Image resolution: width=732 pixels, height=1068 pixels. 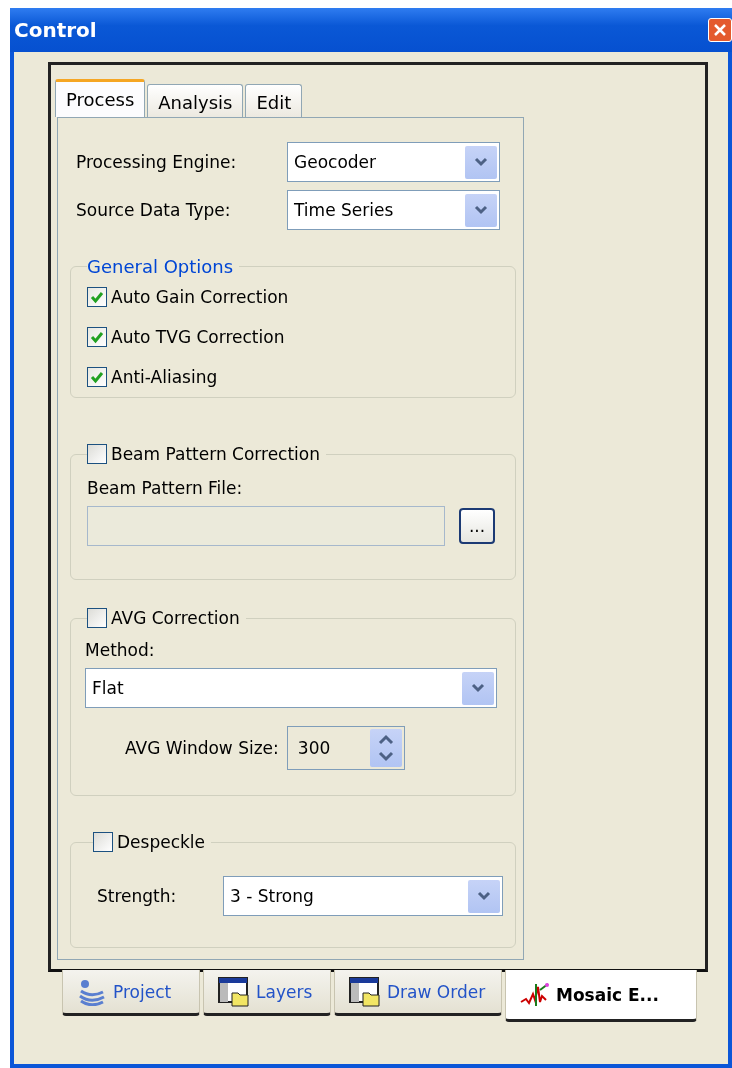 I want to click on spinner-arrows-icon, so click(x=385, y=748).